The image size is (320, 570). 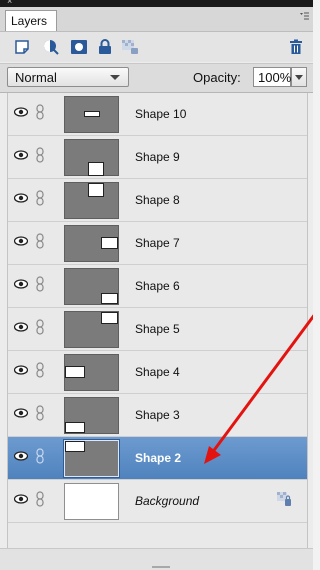 What do you see at coordinates (217, 77) in the screenshot?
I see `opacity-label: Opacity:` at bounding box center [217, 77].